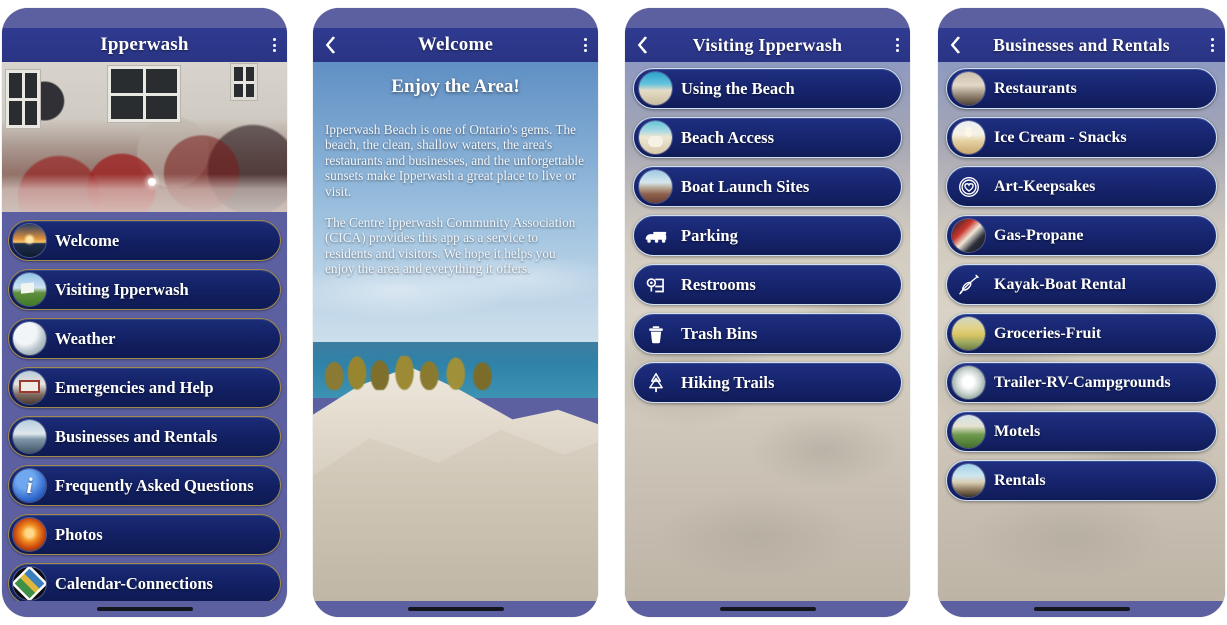 The height and width of the screenshot is (625, 1227). Describe the element at coordinates (1081, 431) in the screenshot. I see `menu-item-motels: Motels` at that location.